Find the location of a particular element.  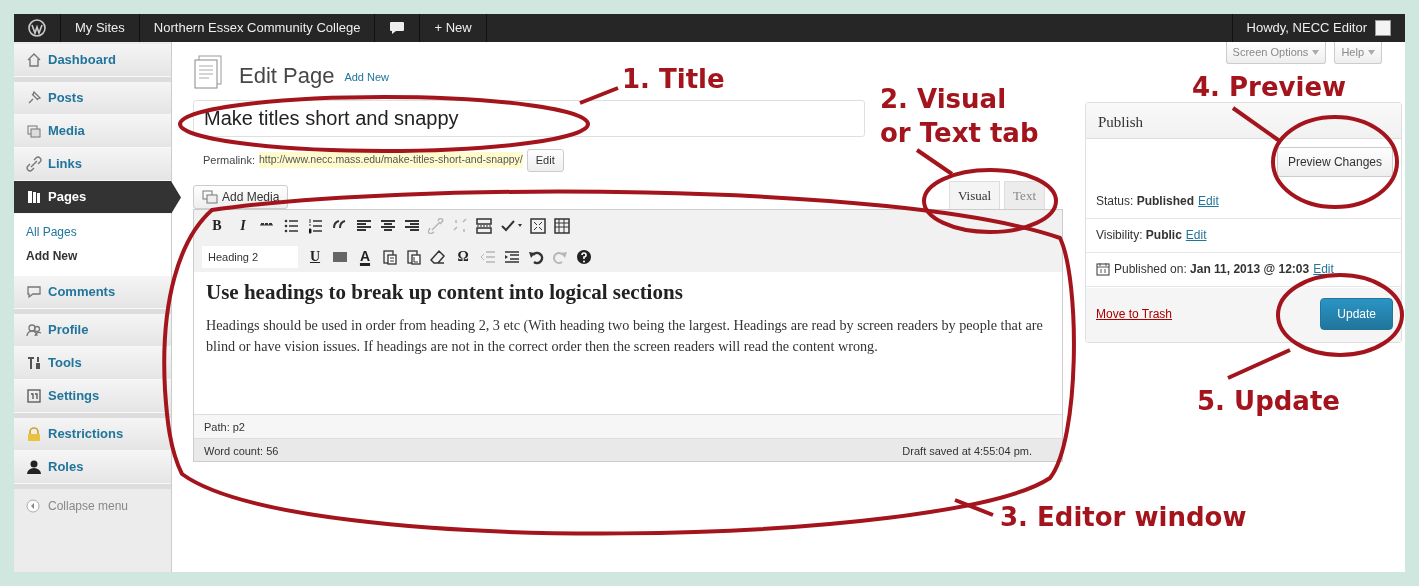

toolbar-toggle-icon is located at coordinates (562, 225).